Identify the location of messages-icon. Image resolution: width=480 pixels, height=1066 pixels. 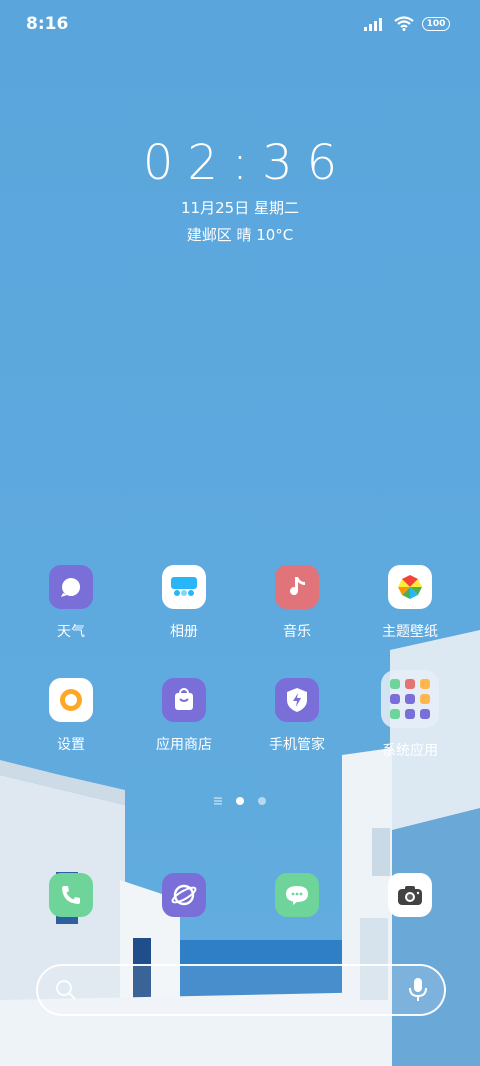
(297, 895).